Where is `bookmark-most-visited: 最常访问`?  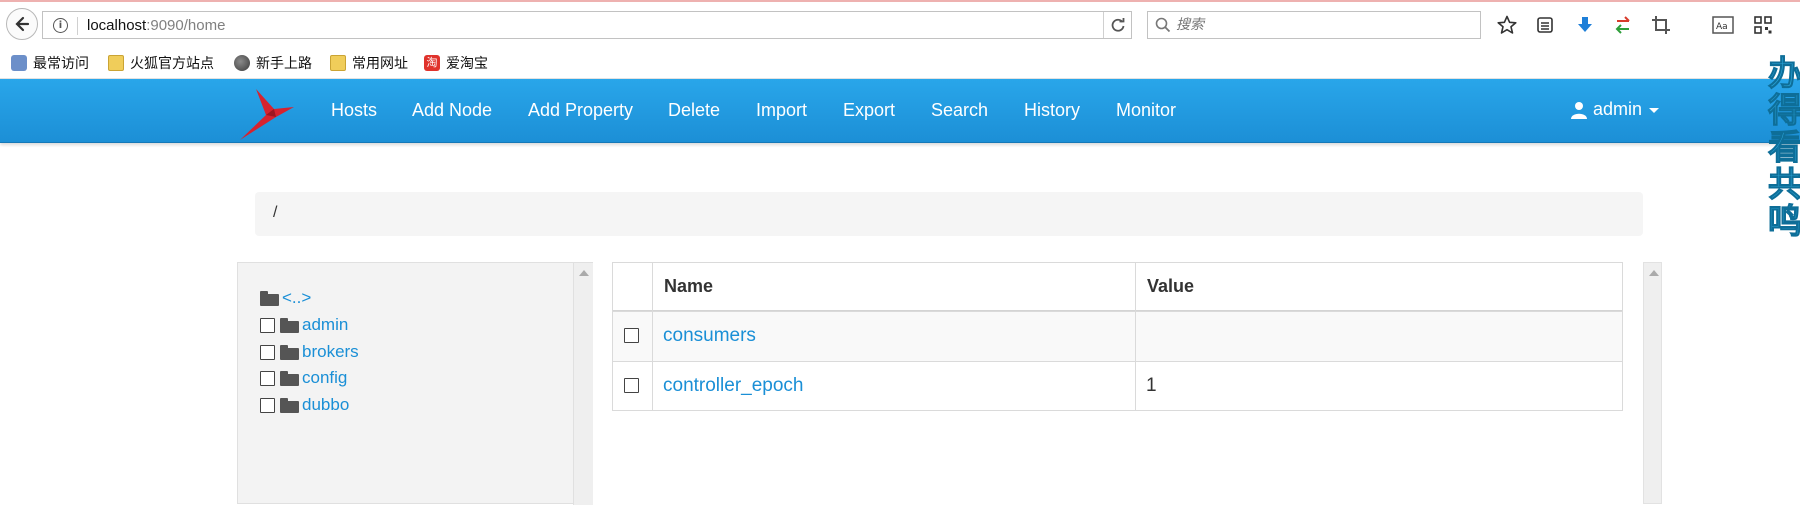 bookmark-most-visited: 最常访问 is located at coordinates (50, 63).